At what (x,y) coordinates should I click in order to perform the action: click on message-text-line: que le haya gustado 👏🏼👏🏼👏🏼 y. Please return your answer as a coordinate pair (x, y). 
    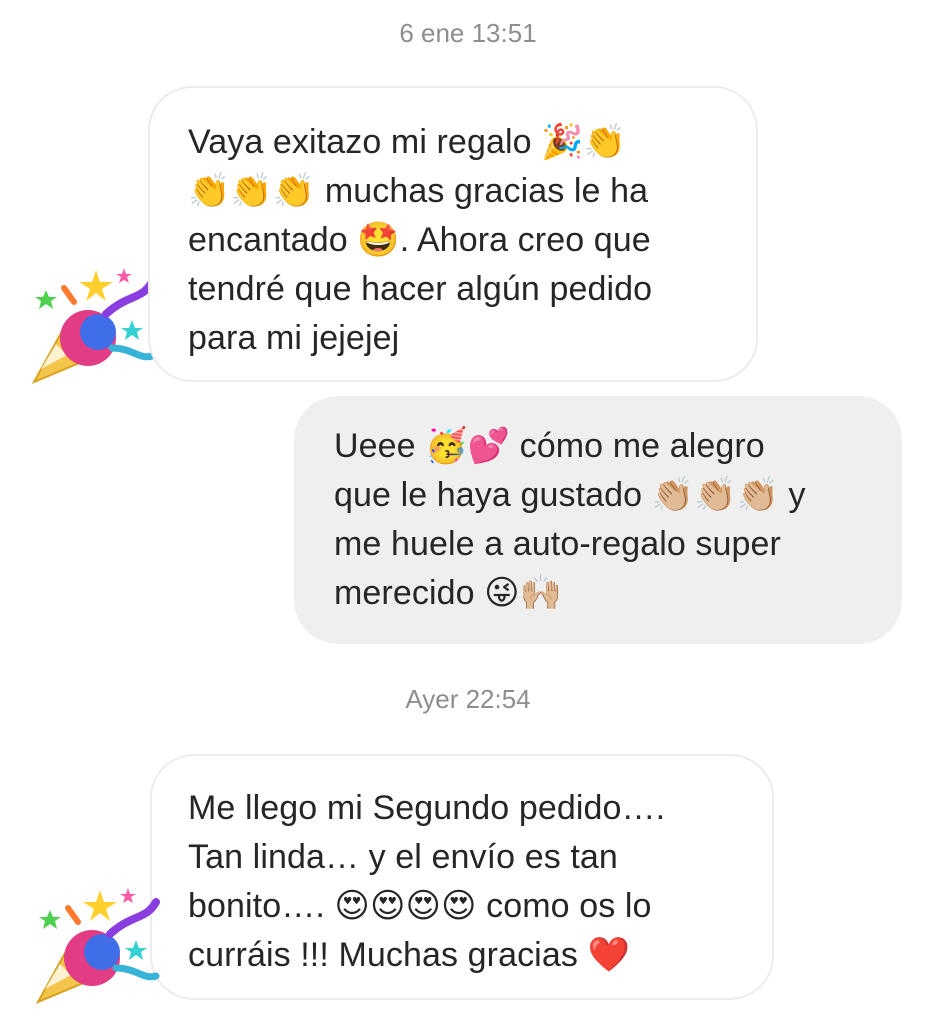
    Looking at the image, I should click on (570, 495).